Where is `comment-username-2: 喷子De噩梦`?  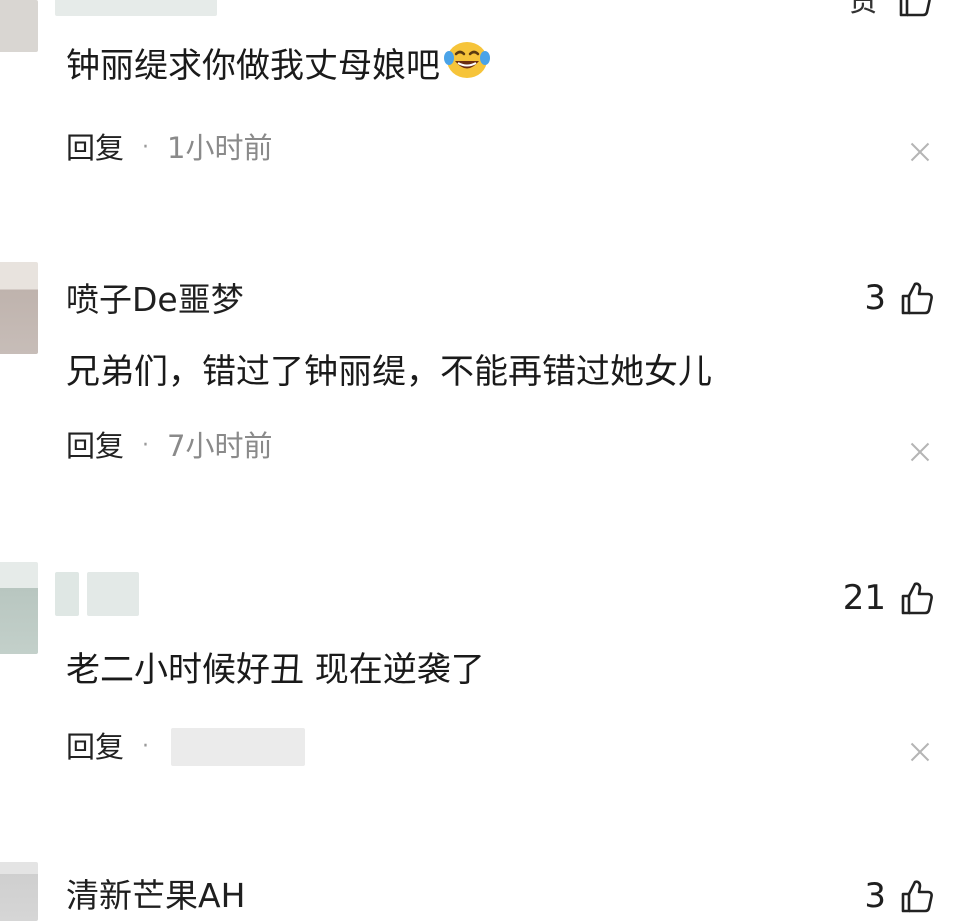
comment-username-2: 喷子De噩梦 is located at coordinates (155, 300).